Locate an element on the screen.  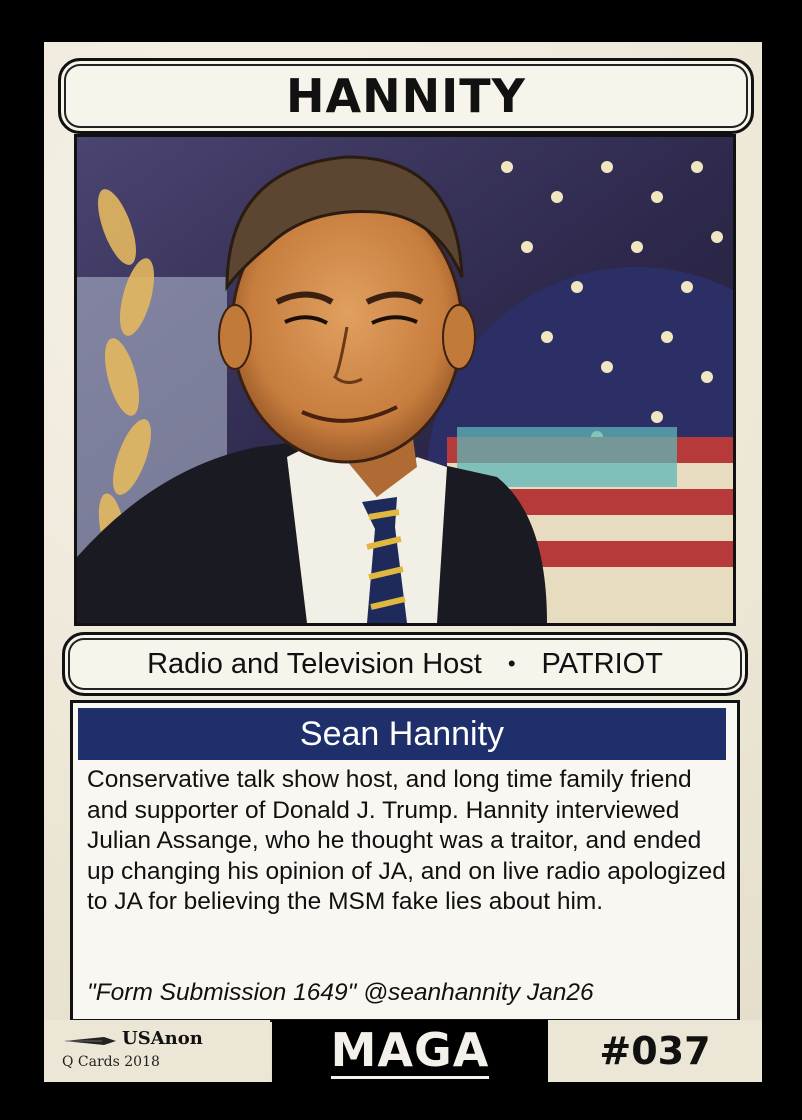
slogan-text: MAGA is located at coordinates (410, 1050).